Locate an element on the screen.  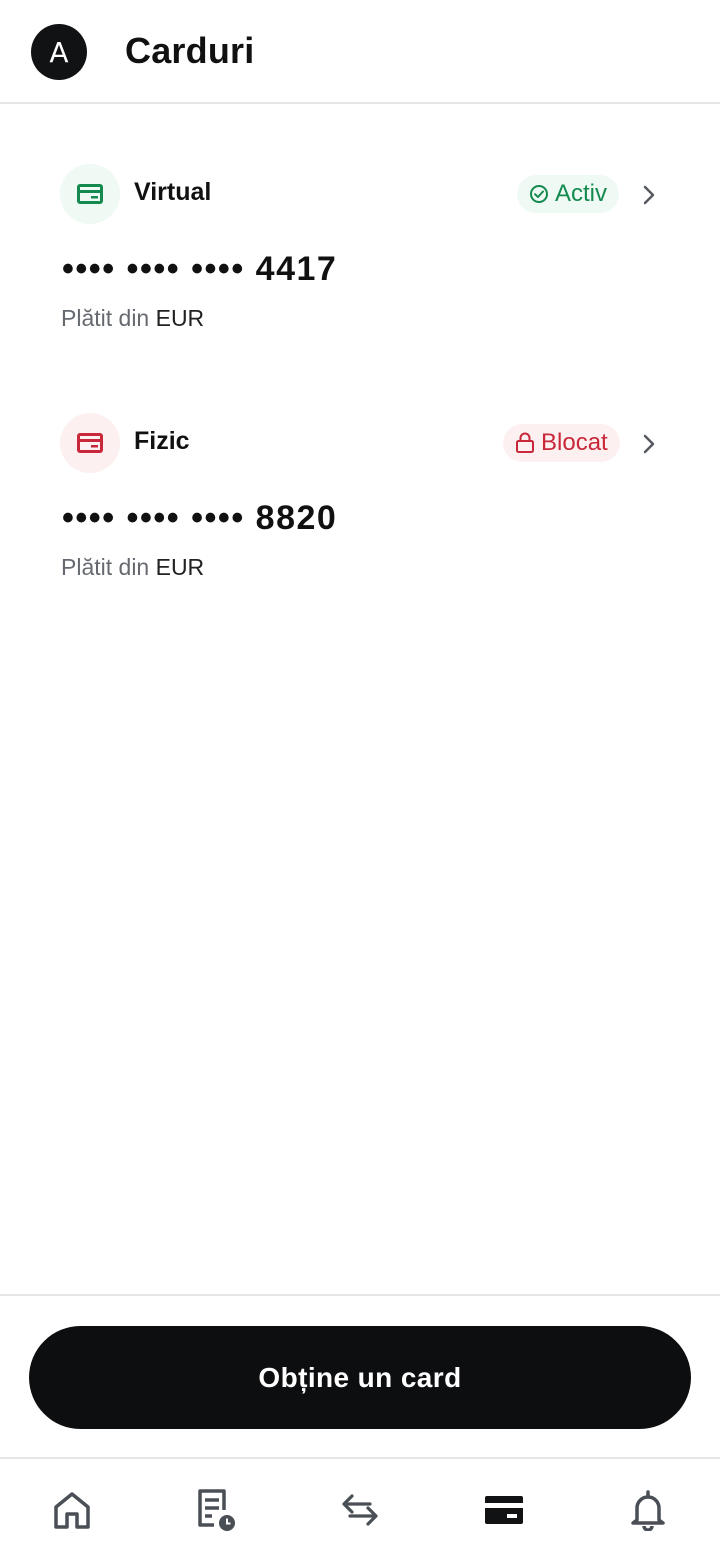
bottom-tab-bar is located at coordinates (360, 1509).